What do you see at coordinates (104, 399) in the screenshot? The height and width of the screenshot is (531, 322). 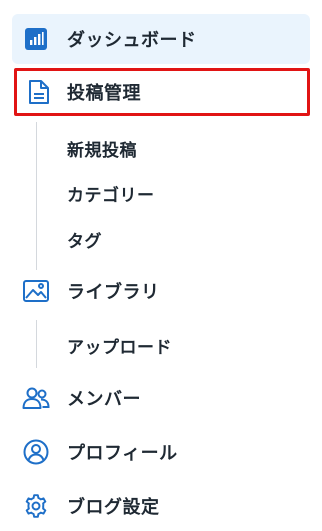 I see `nav-item-label: メンバー` at bounding box center [104, 399].